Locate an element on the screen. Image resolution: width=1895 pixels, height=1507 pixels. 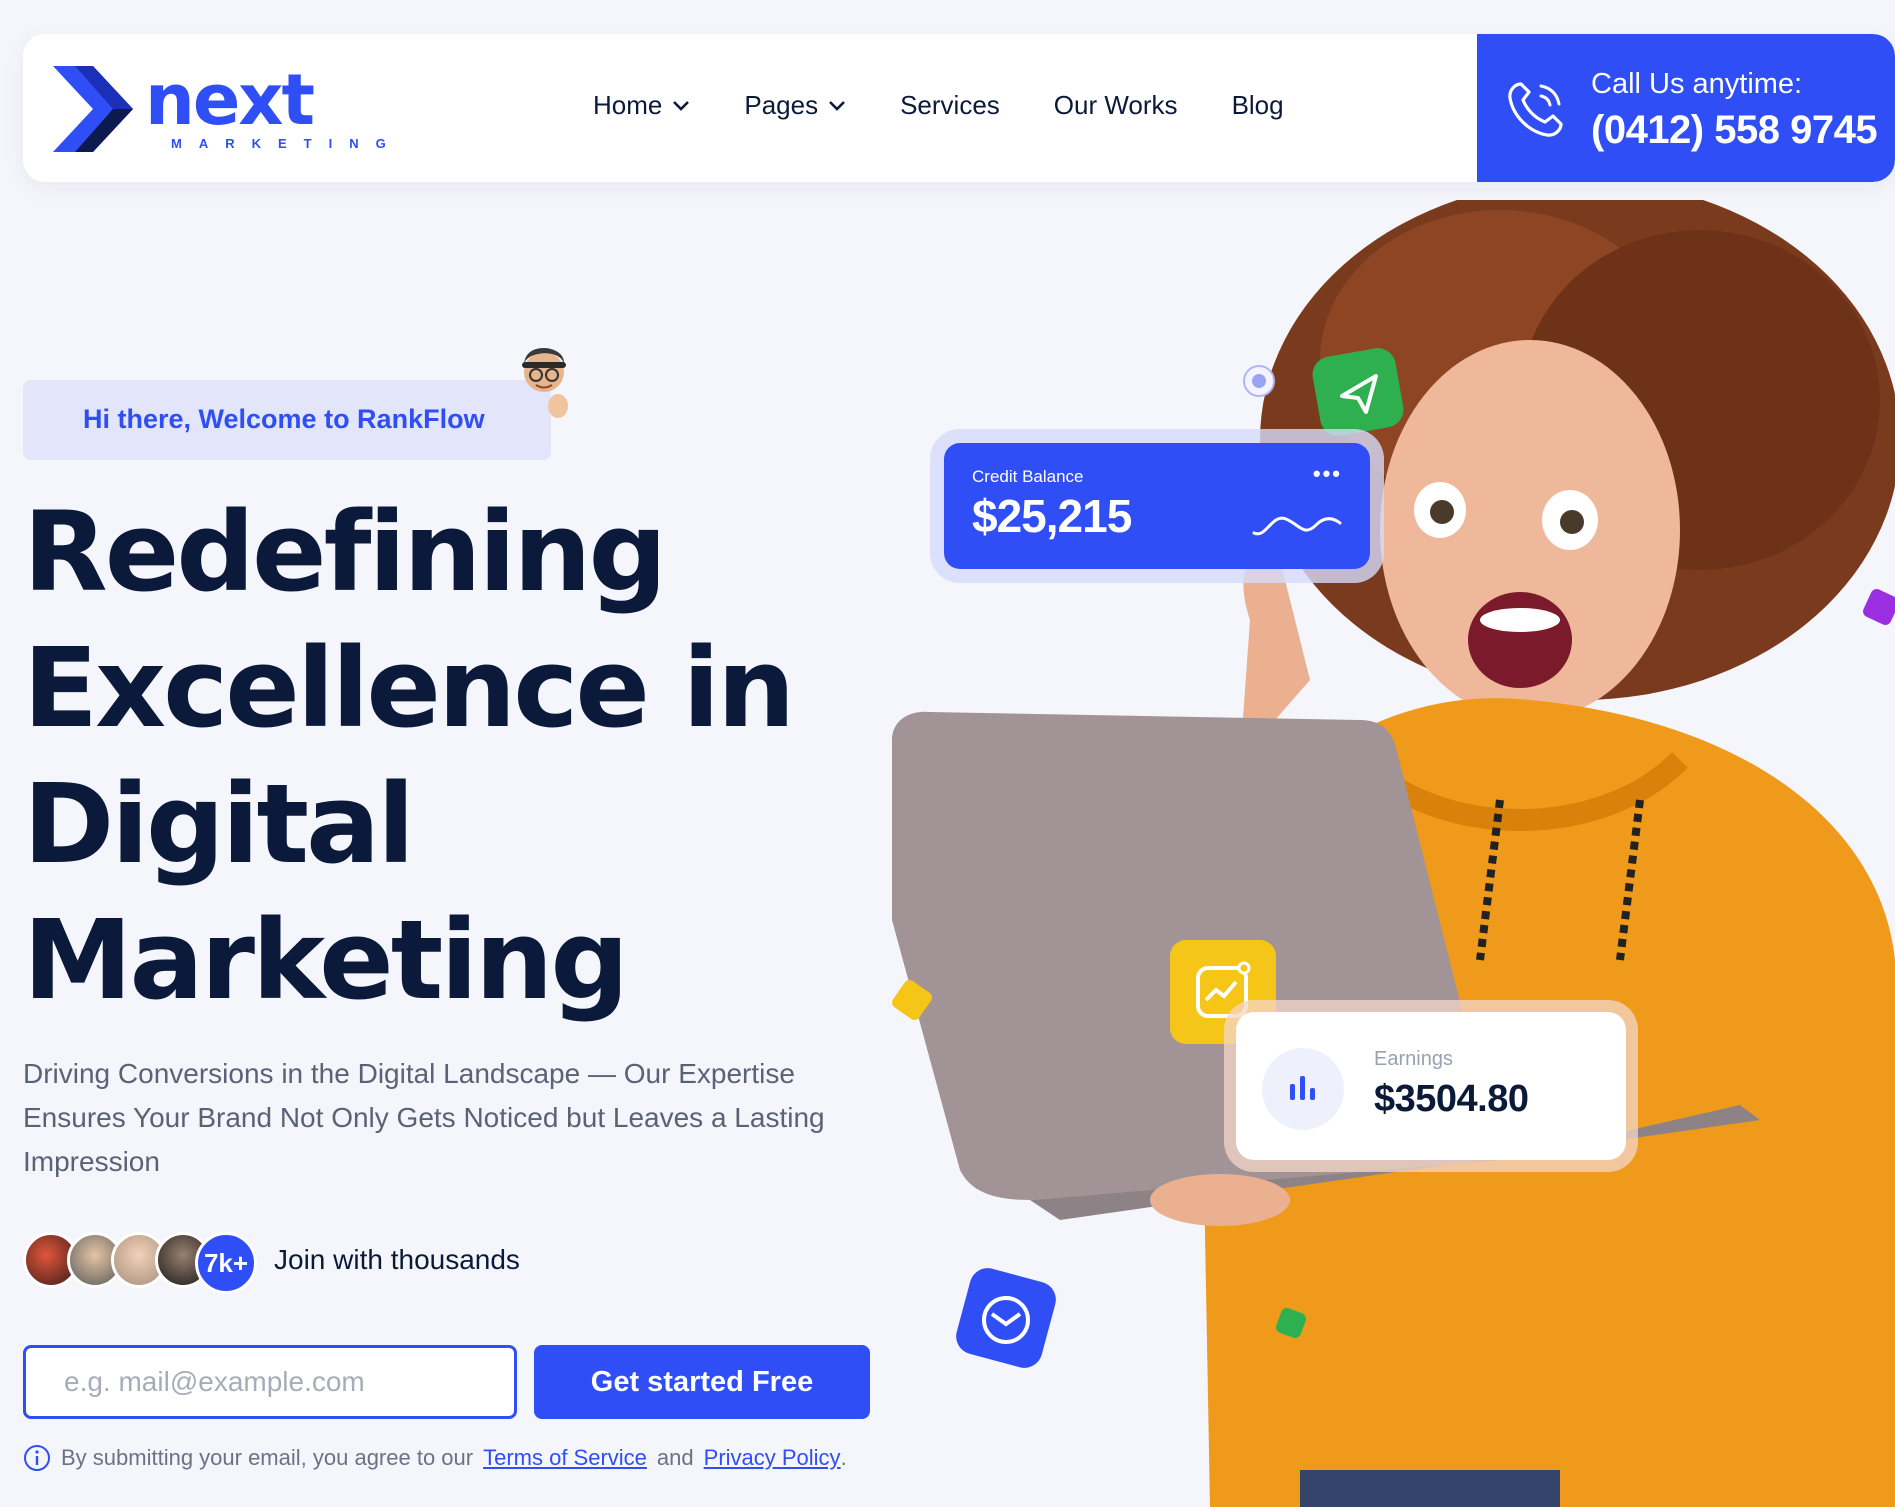
terms-link: Terms of Service is located at coordinates (565, 1458).